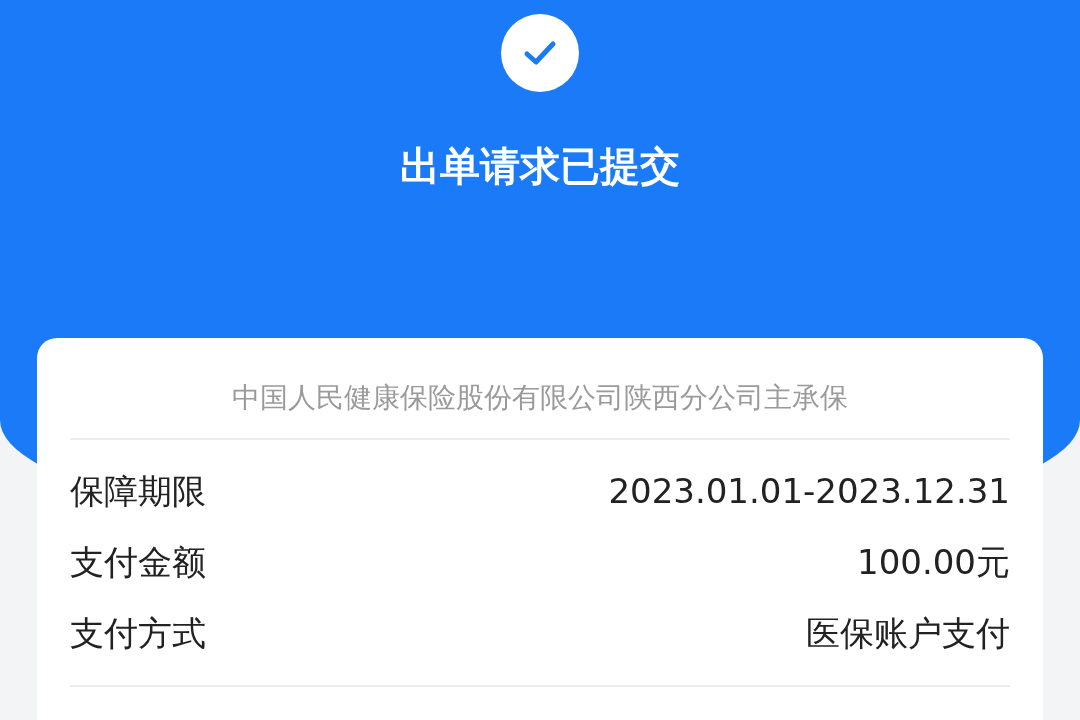  Describe the element at coordinates (809, 491) in the screenshot. I see `row-value: 2023.01.01-2023.12.31` at that location.